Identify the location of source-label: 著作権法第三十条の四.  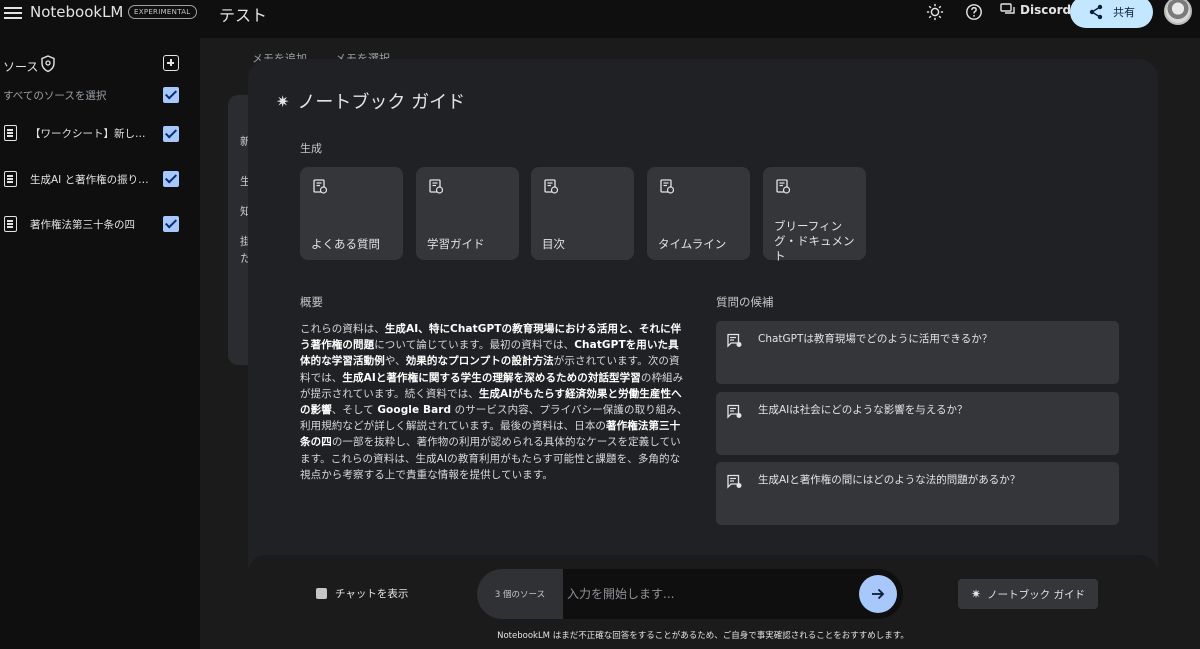
(82, 225).